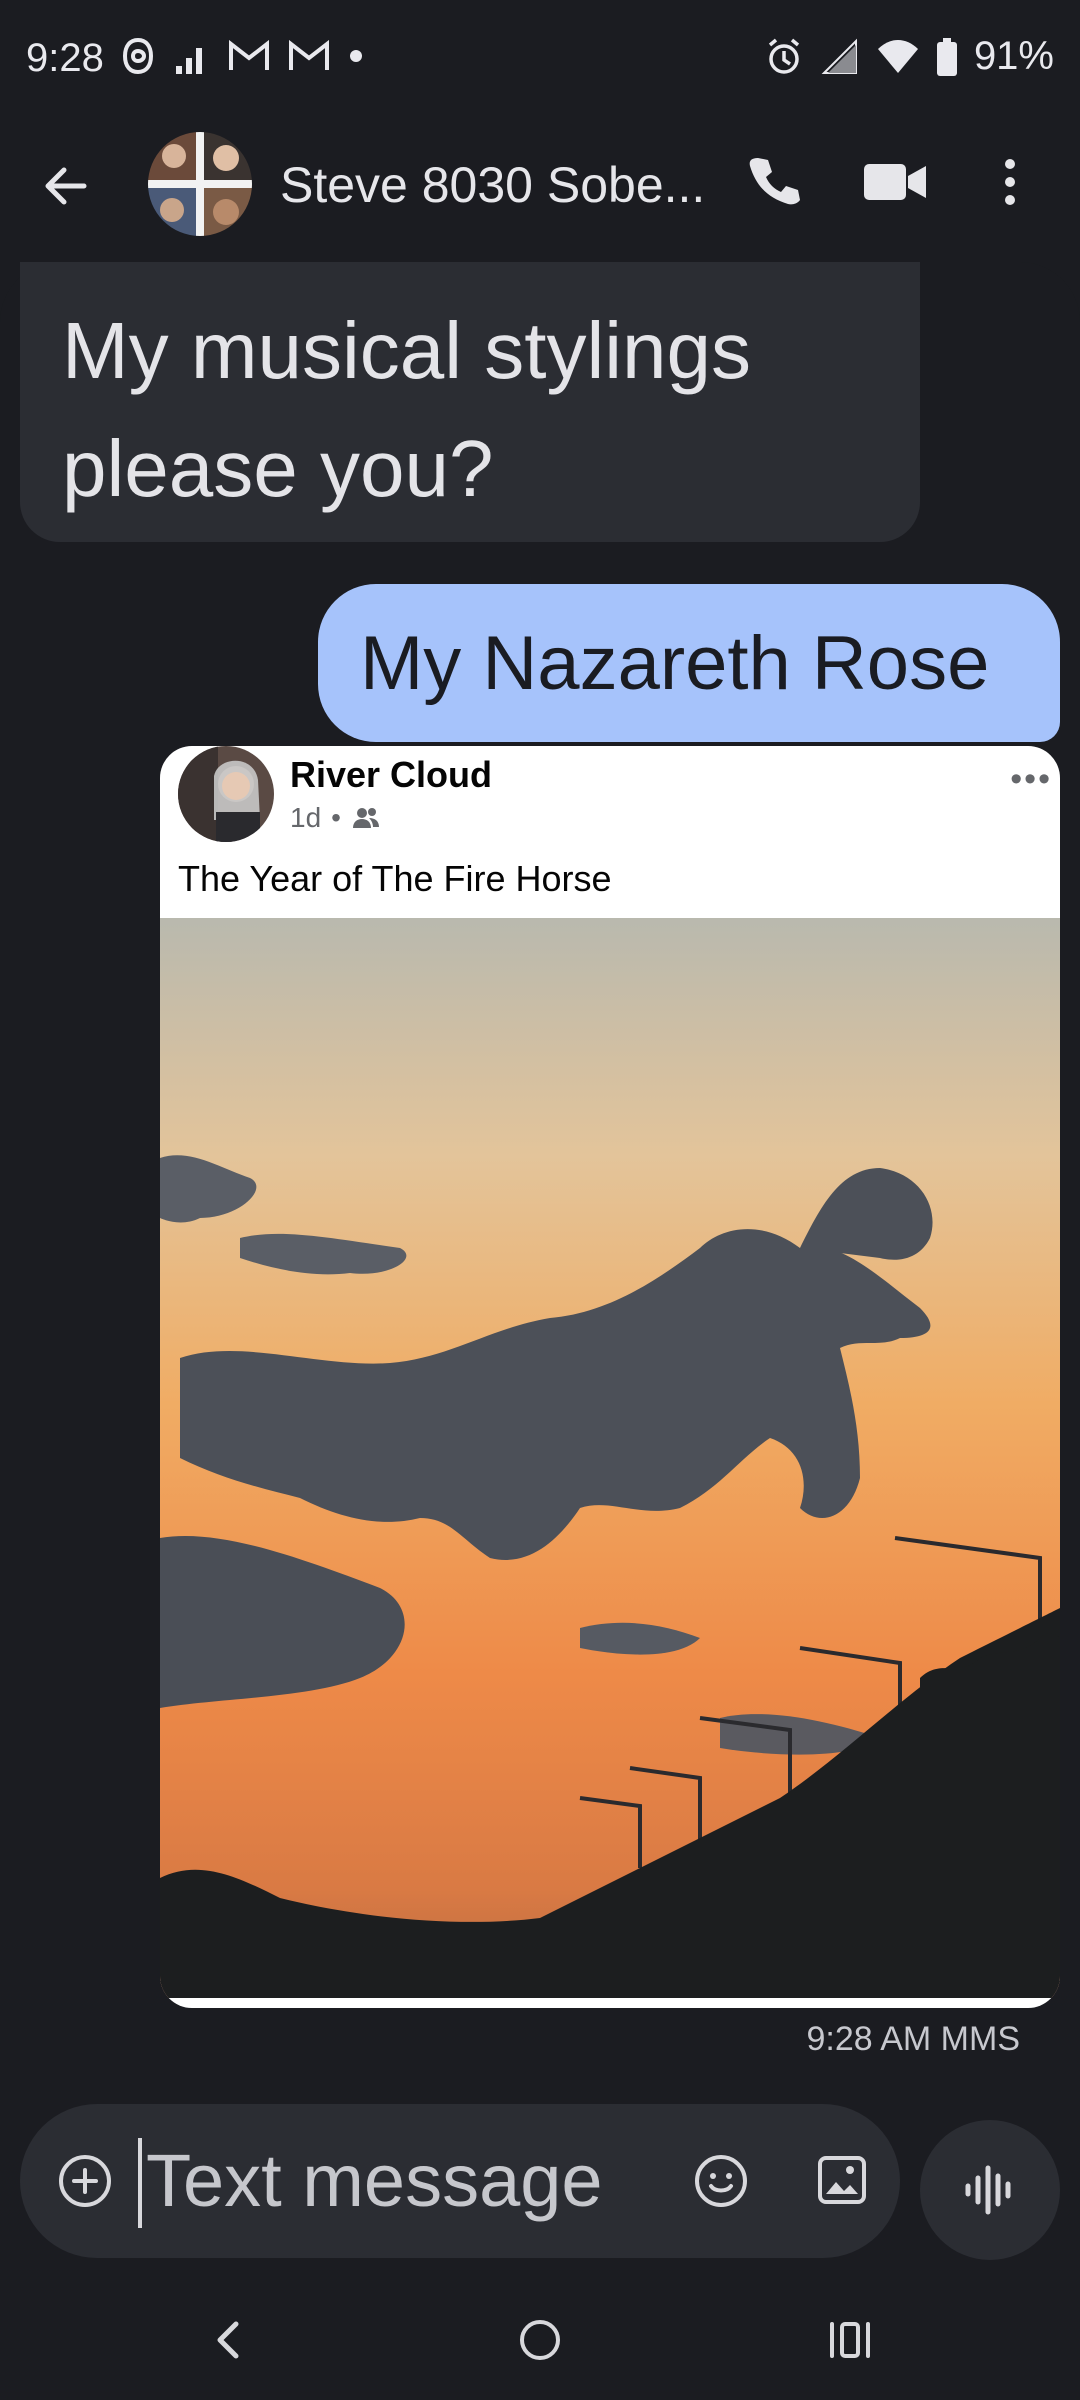 The image size is (1080, 2400). What do you see at coordinates (407, 409) in the screenshot?
I see `message-text: My musical stylings please you?` at bounding box center [407, 409].